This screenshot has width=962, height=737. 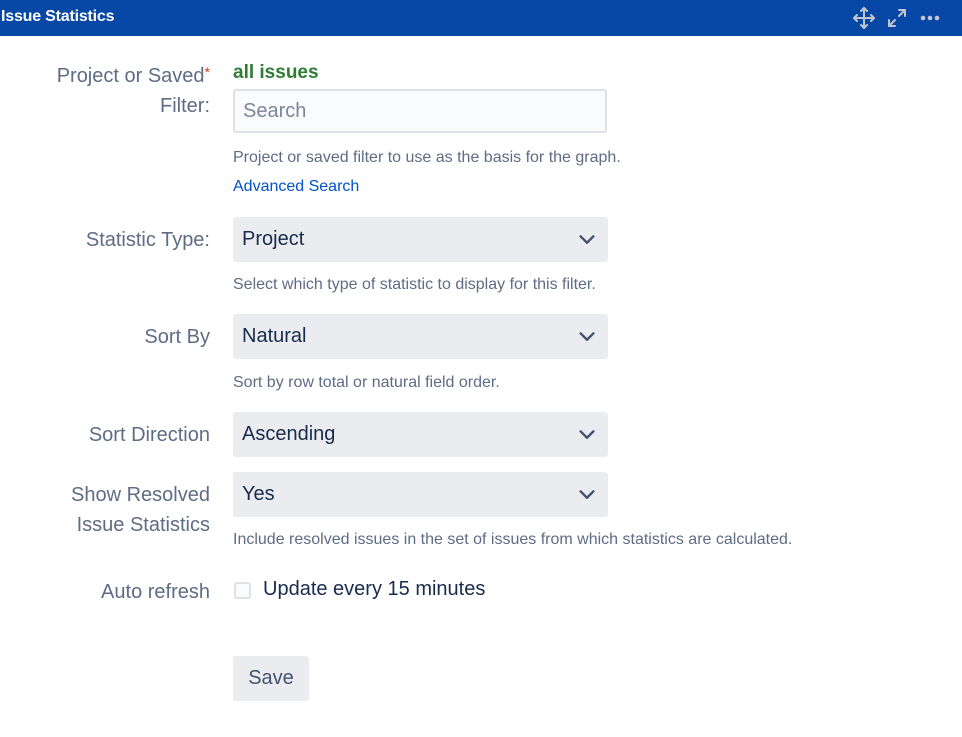 What do you see at coordinates (58, 16) in the screenshot?
I see `gadget-title: Issue Statistics` at bounding box center [58, 16].